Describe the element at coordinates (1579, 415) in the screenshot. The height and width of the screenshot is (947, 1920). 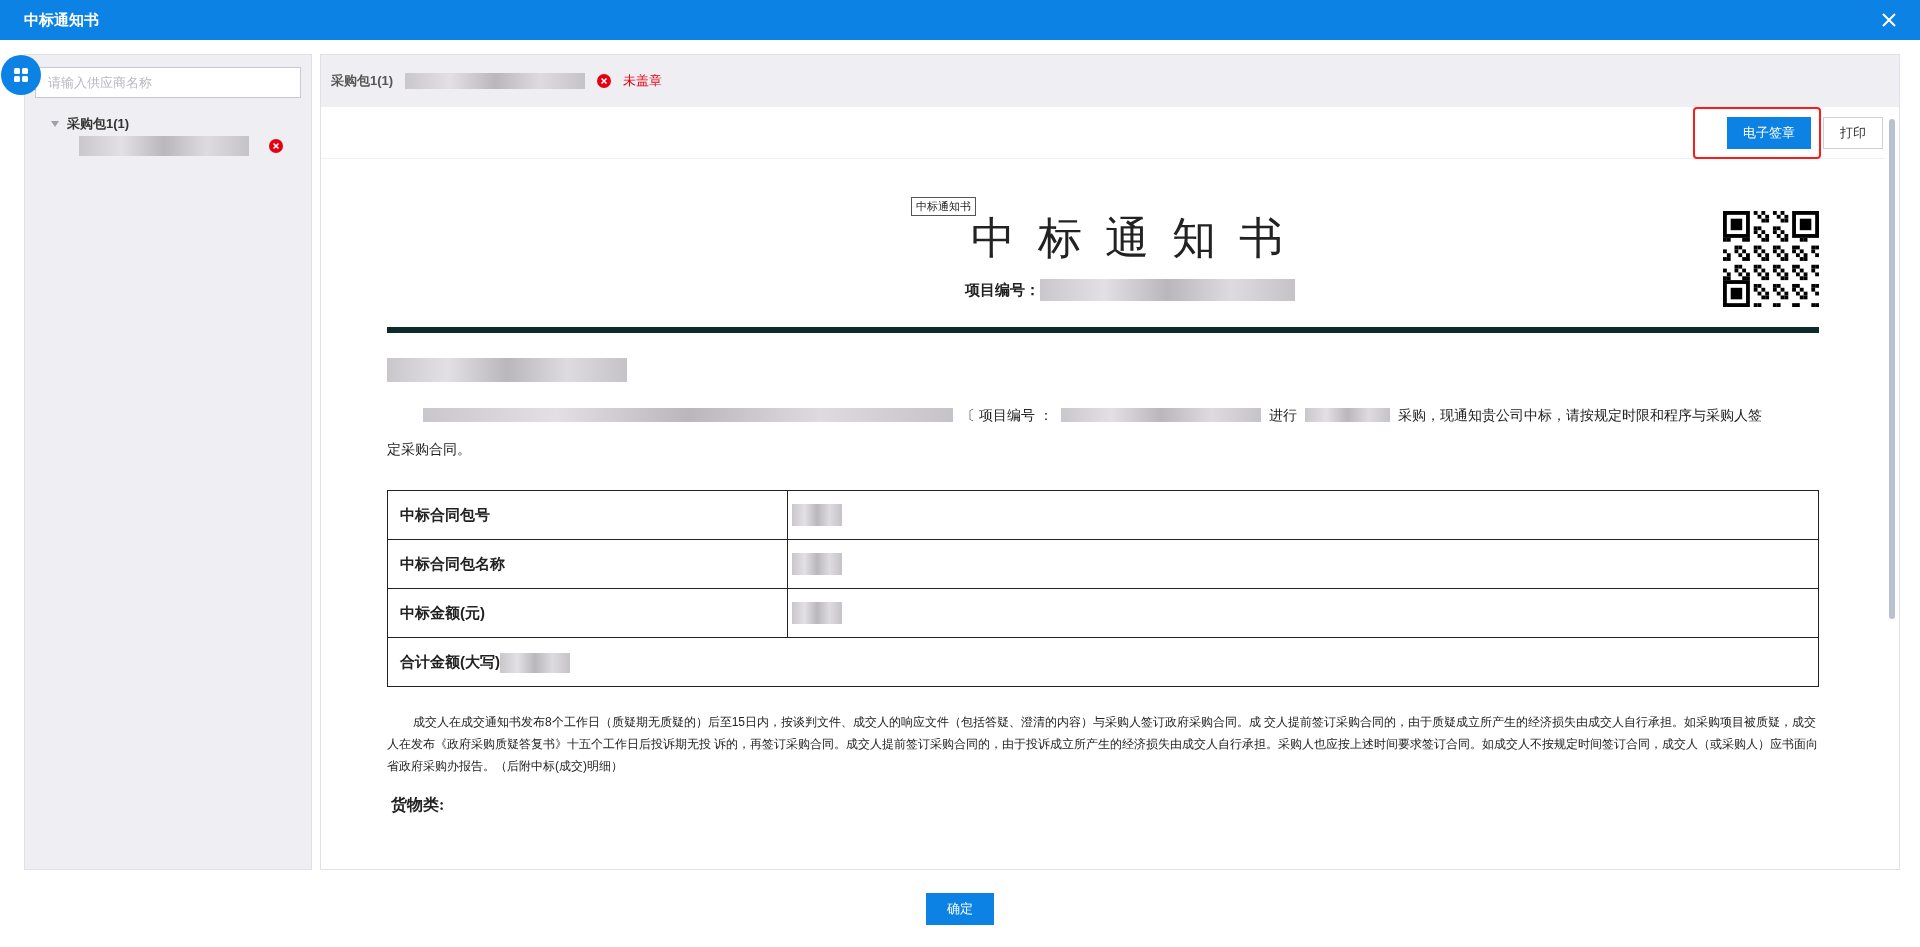
I see `paragraph-text: 采购，现通知贵公司中标，请按规定时限和程序与采购人签` at that location.